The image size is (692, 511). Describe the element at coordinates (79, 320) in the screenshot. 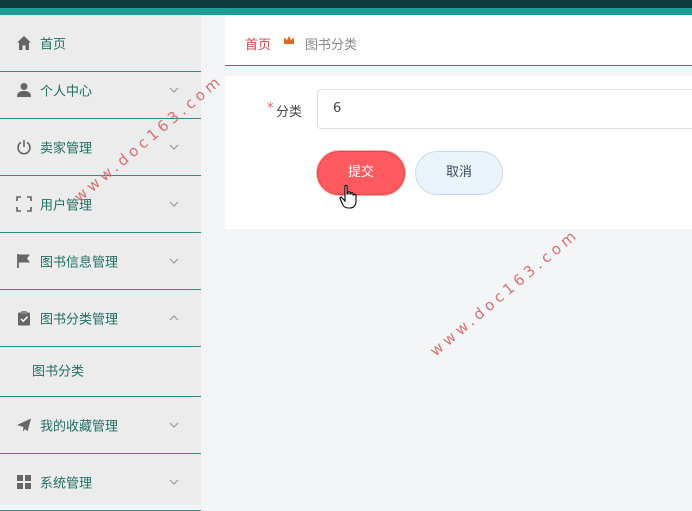

I see `sidebar-item-label: 图书分类管理` at that location.